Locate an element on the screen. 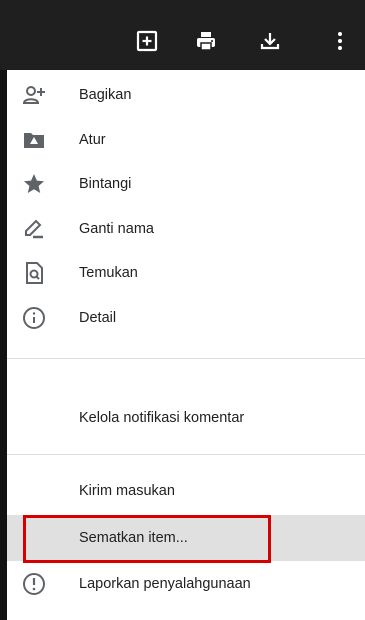 This screenshot has width=365, height=620. menu-item-label: Kirim masukan is located at coordinates (127, 491).